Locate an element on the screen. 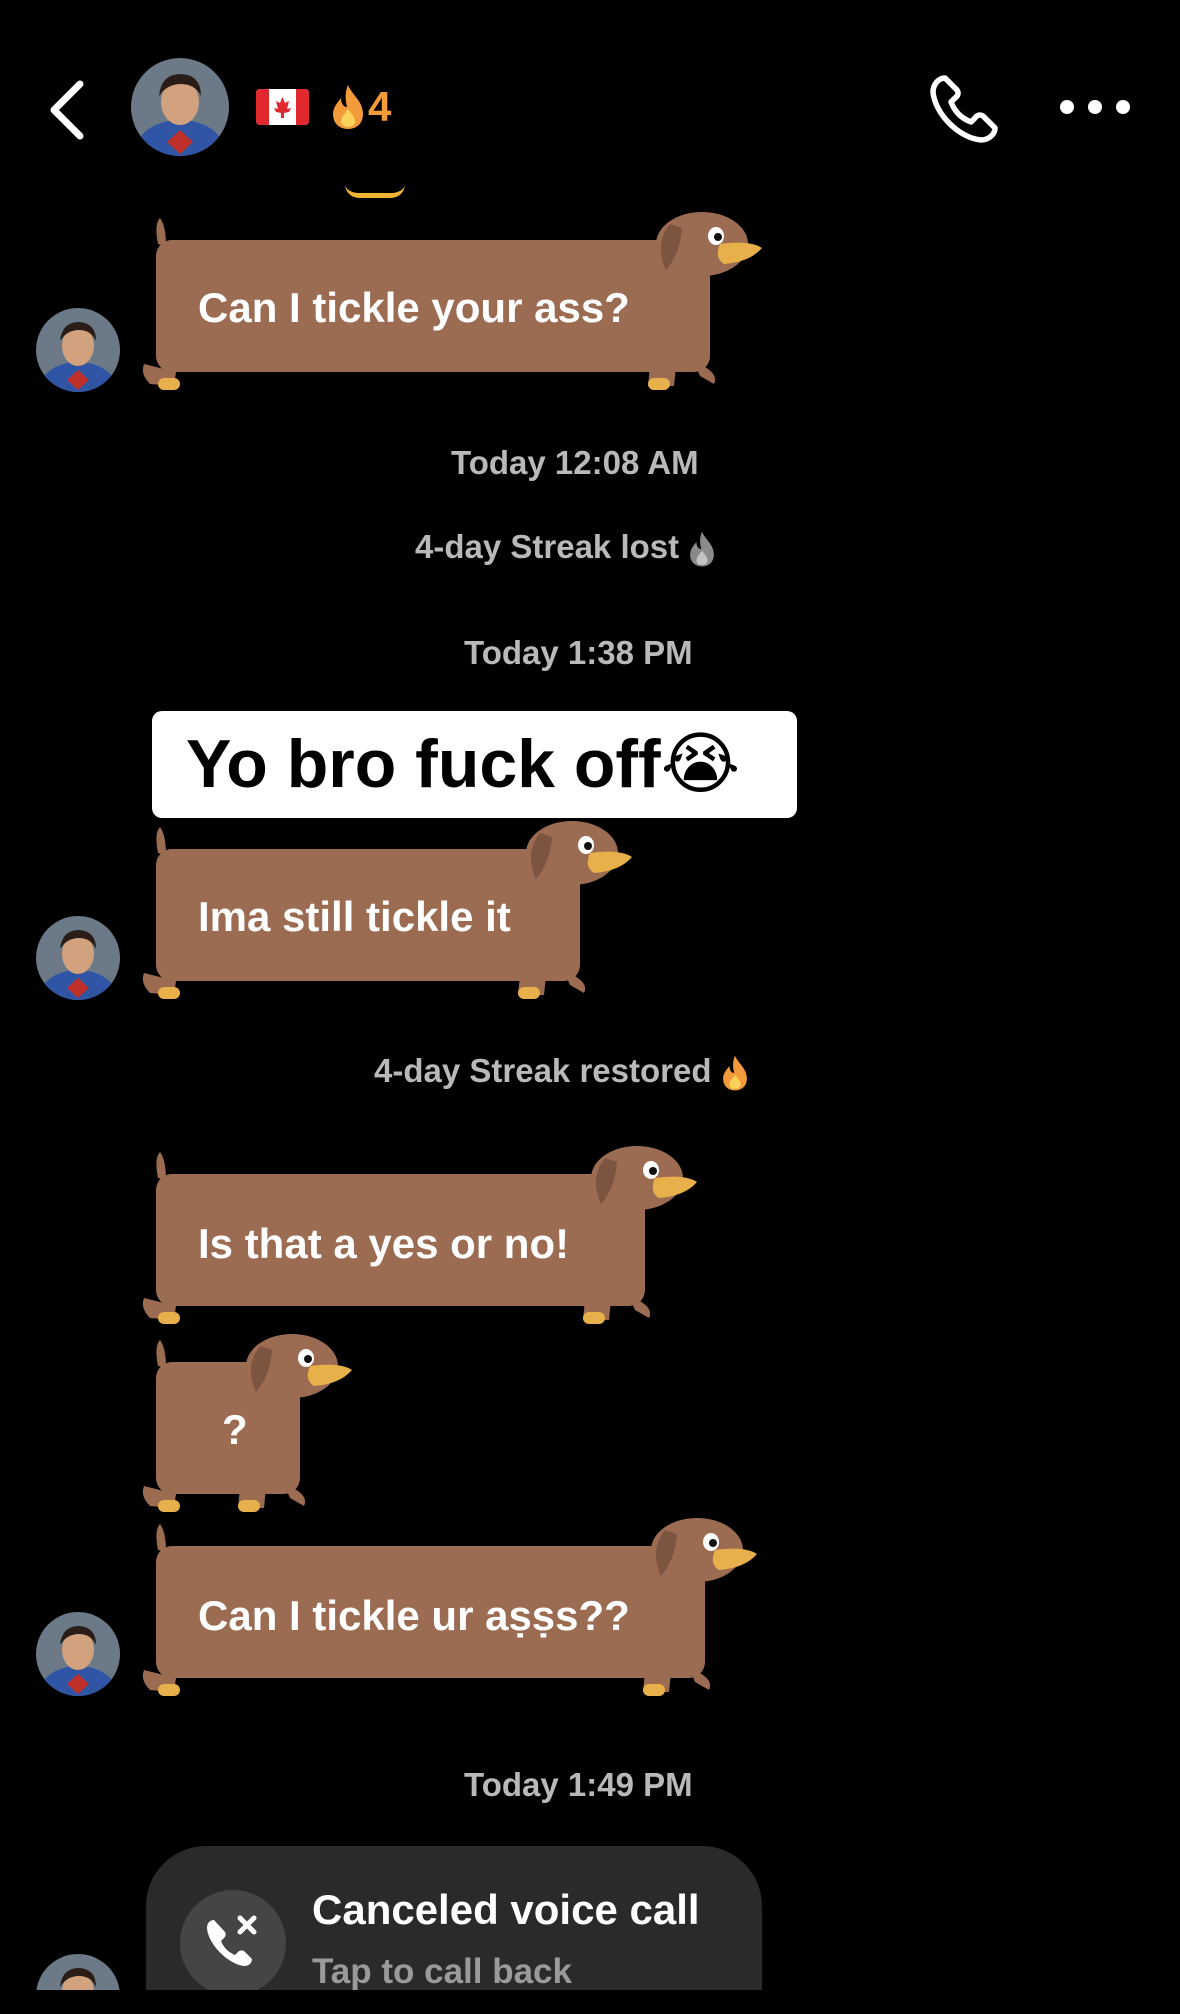 The height and width of the screenshot is (2014, 1180). streak-restored-text: 4-day Streak restored is located at coordinates (543, 1070).